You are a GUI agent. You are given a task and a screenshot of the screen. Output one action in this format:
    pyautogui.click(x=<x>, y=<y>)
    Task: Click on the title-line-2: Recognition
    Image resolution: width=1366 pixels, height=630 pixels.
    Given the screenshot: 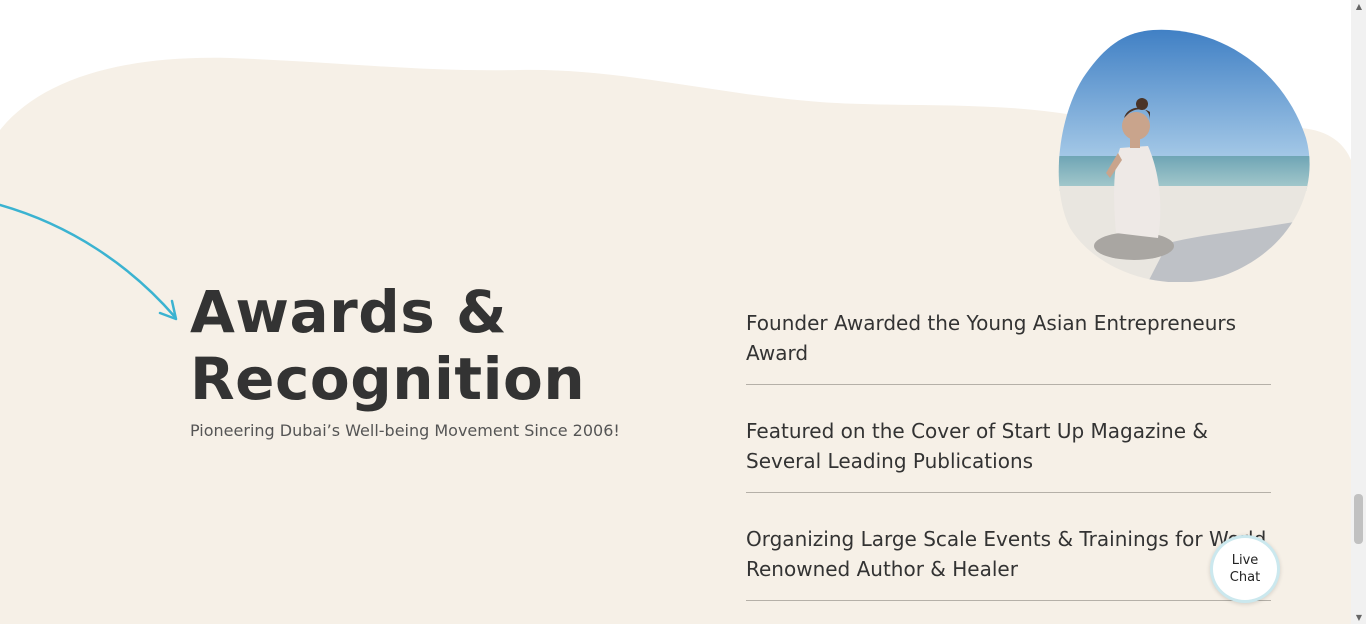 What is the action you would take?
    pyautogui.click(x=388, y=379)
    